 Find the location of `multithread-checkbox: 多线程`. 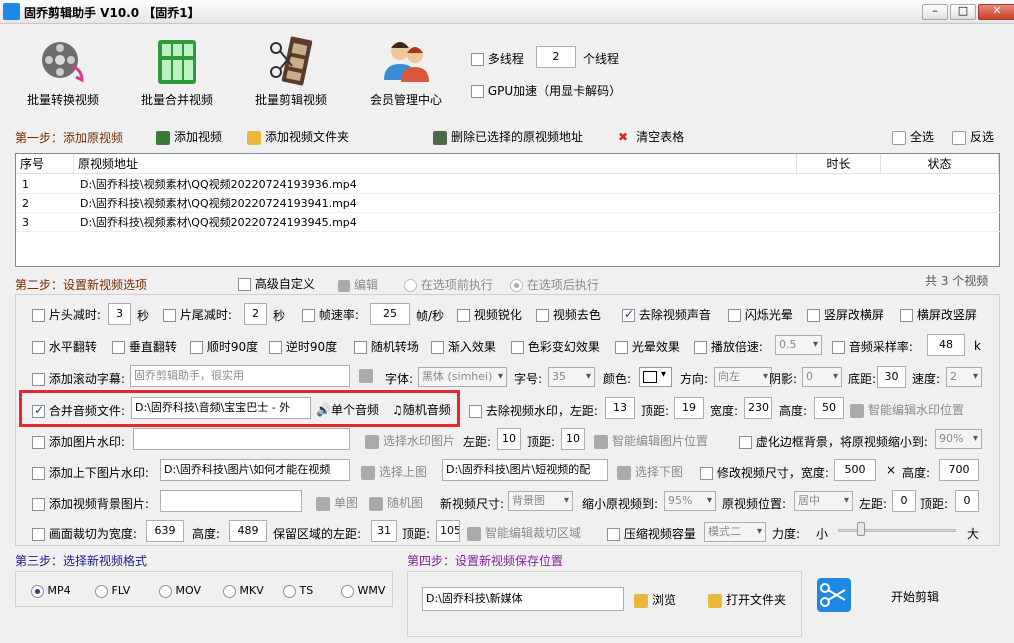

multithread-checkbox: 多线程 is located at coordinates (497, 58).